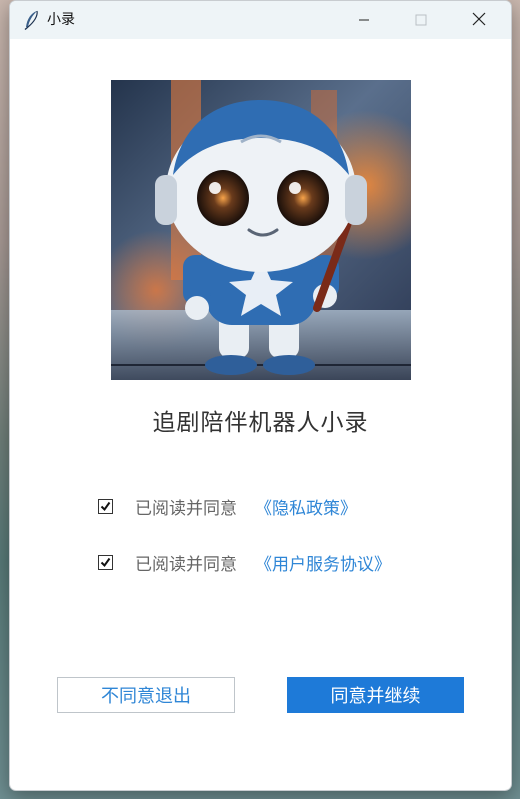 This screenshot has width=520, height=799. I want to click on user-service-agreement-link: 《用户服务协议》, so click(323, 562).